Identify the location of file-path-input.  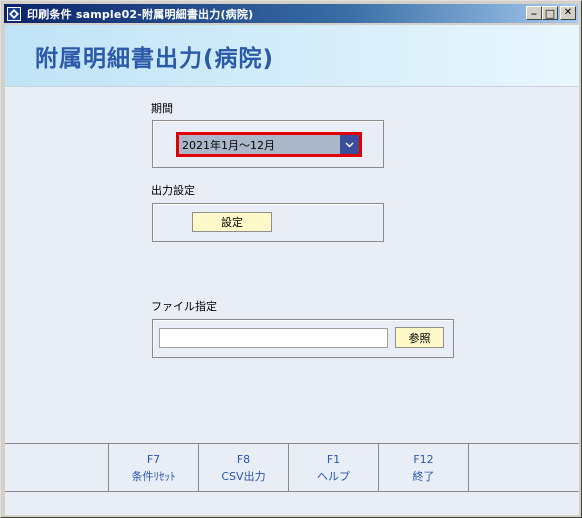
(273, 338).